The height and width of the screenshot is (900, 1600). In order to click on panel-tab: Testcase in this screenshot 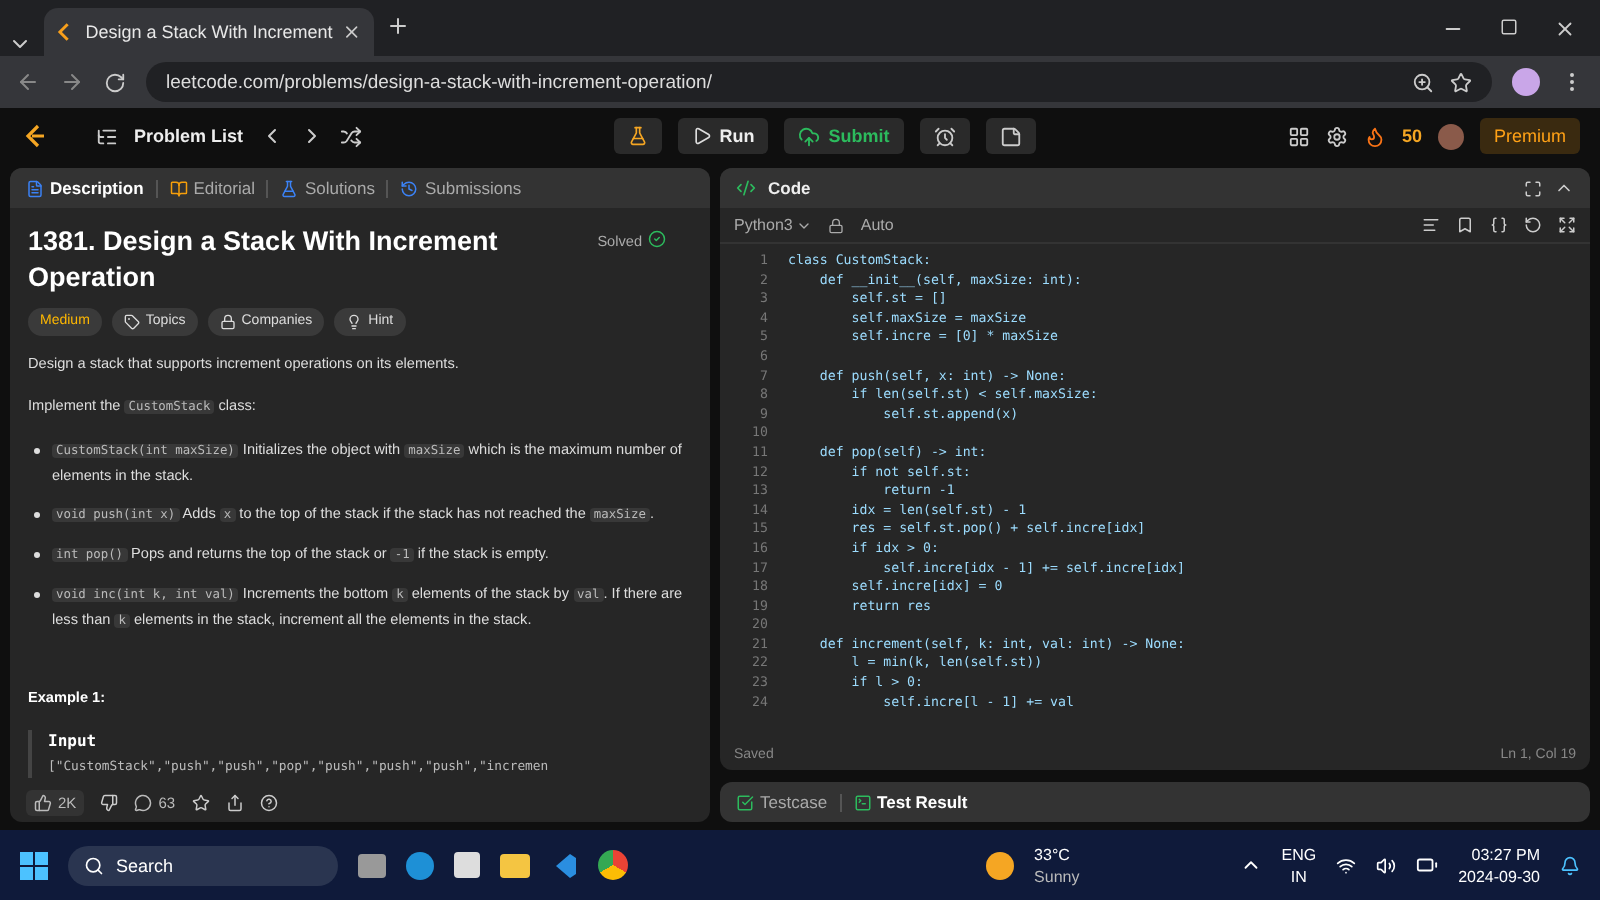, I will do `click(782, 802)`.